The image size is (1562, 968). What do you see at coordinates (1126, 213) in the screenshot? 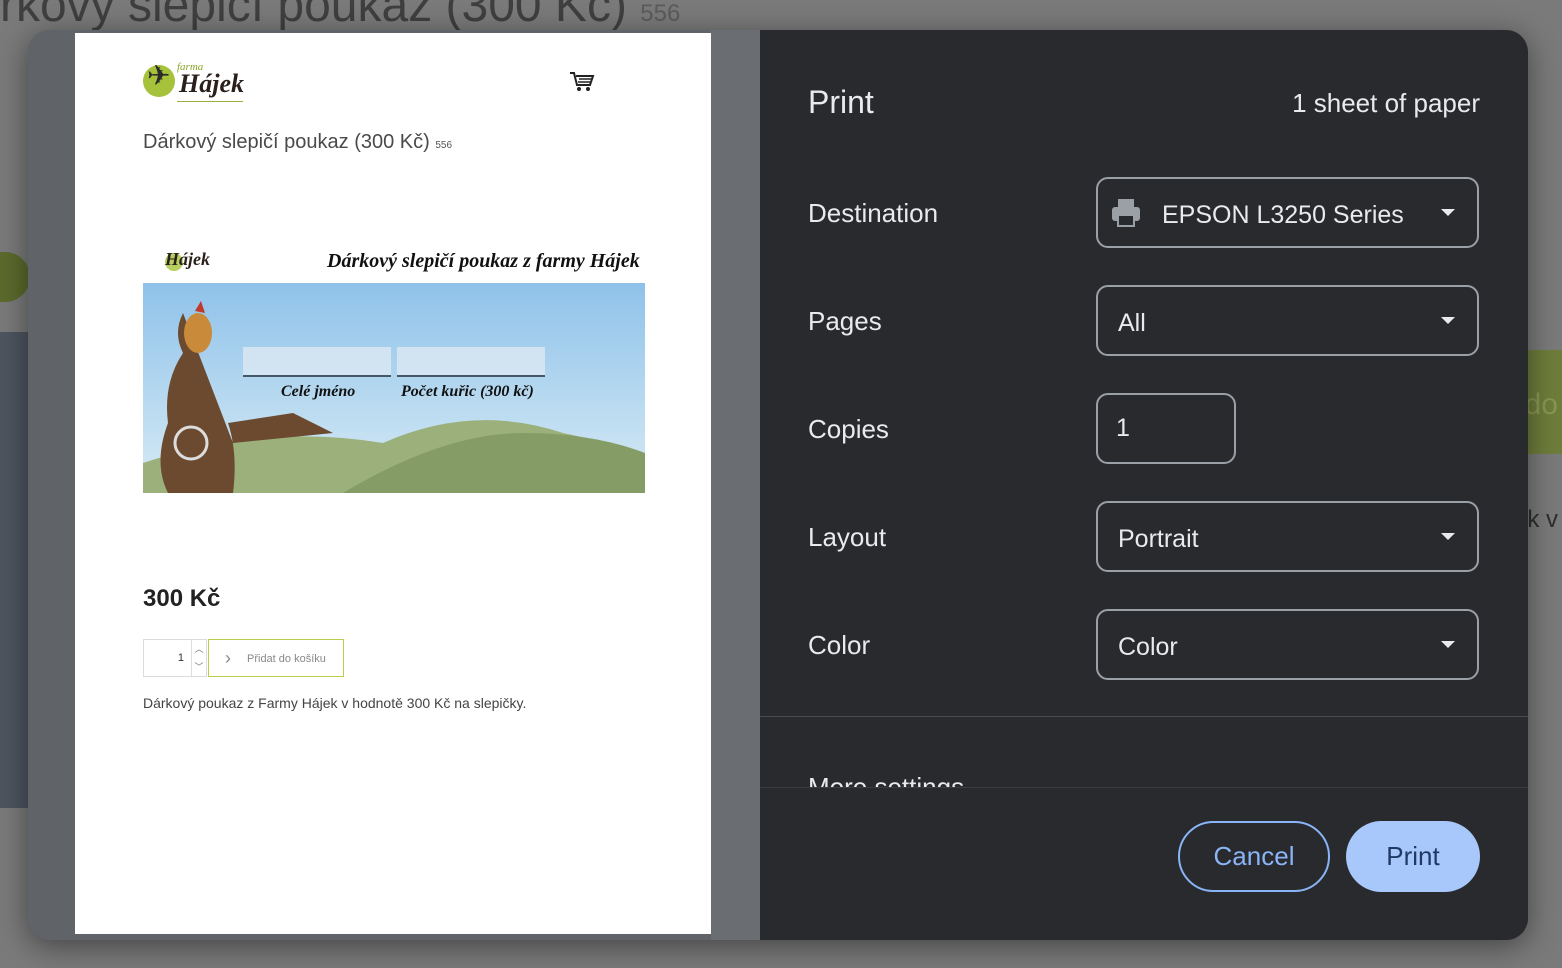
I see `printer-icon` at bounding box center [1126, 213].